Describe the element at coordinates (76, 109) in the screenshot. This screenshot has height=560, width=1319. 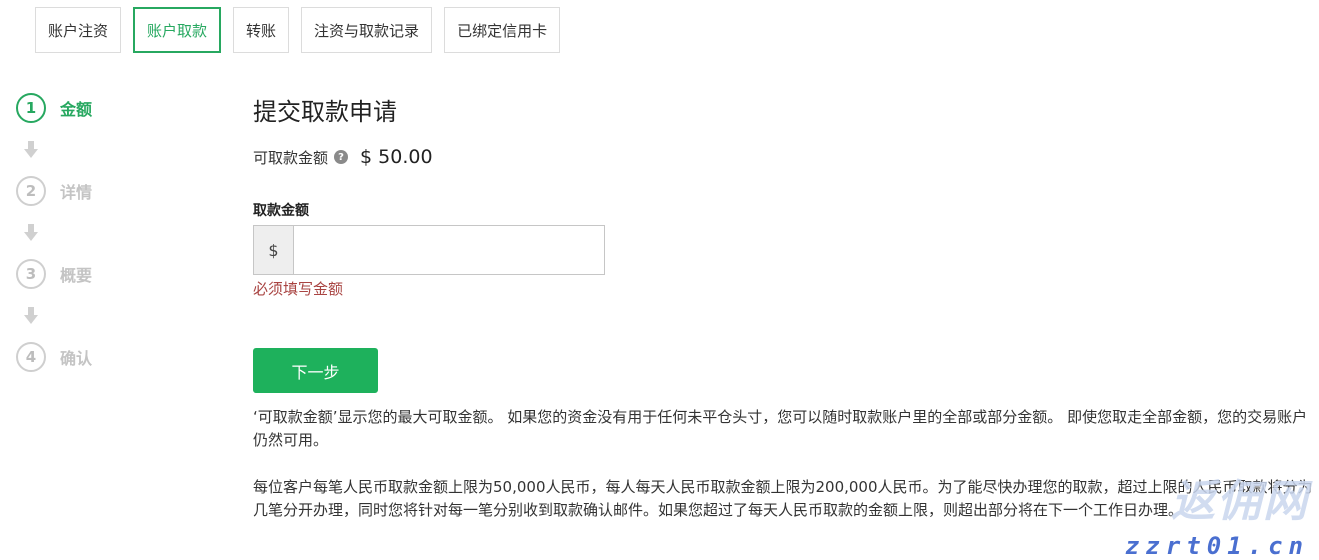
I see `step-label: 金额` at that location.